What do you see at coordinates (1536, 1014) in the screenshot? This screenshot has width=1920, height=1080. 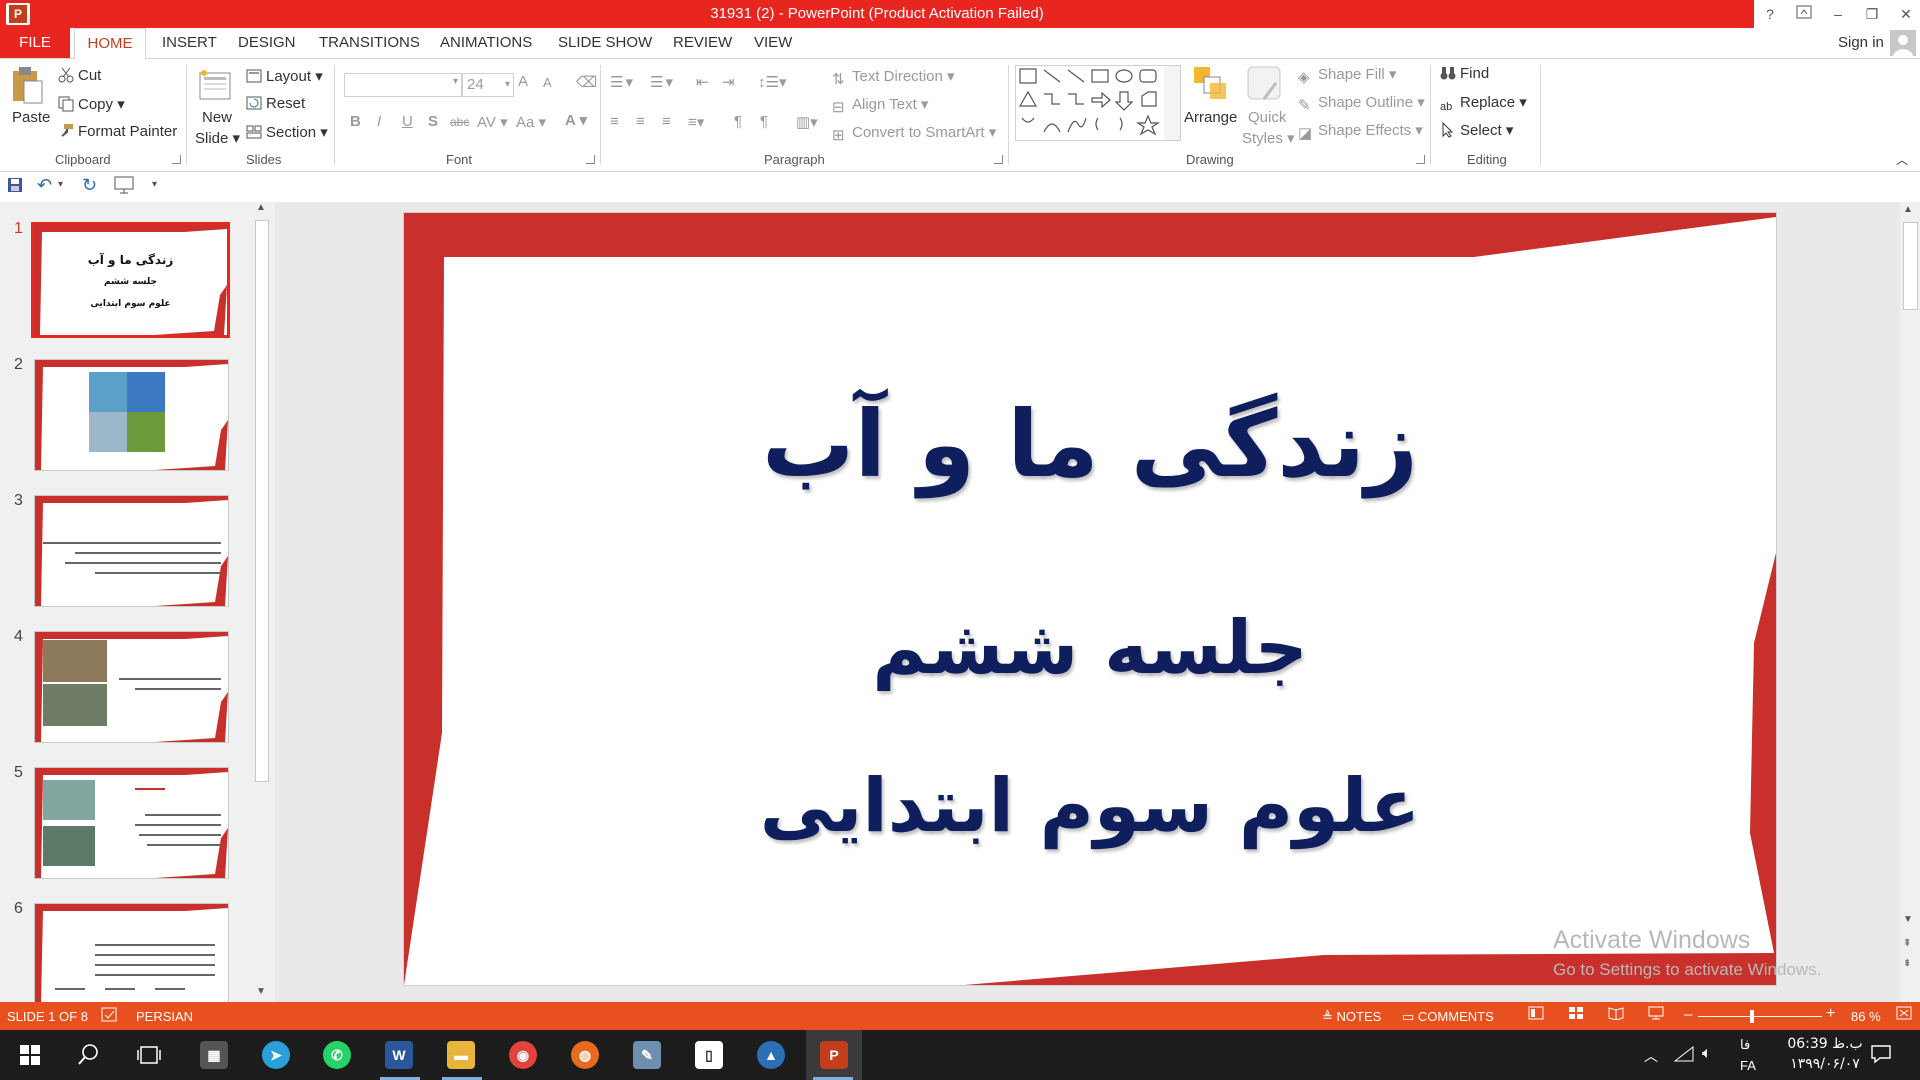 I see `normal-view-icon` at bounding box center [1536, 1014].